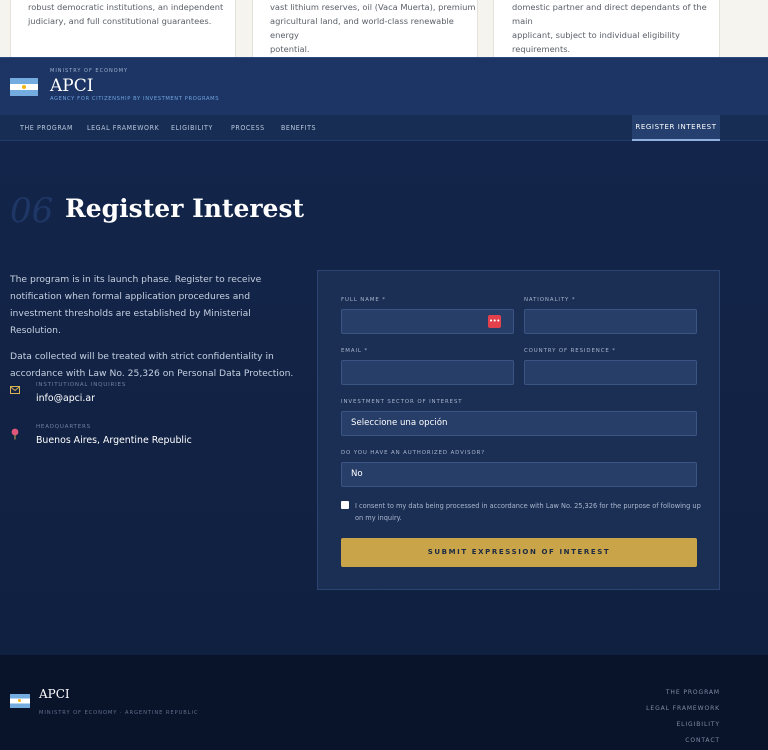 The image size is (768, 750). Describe the element at coordinates (15, 391) in the screenshot. I see `mail-icon` at that location.